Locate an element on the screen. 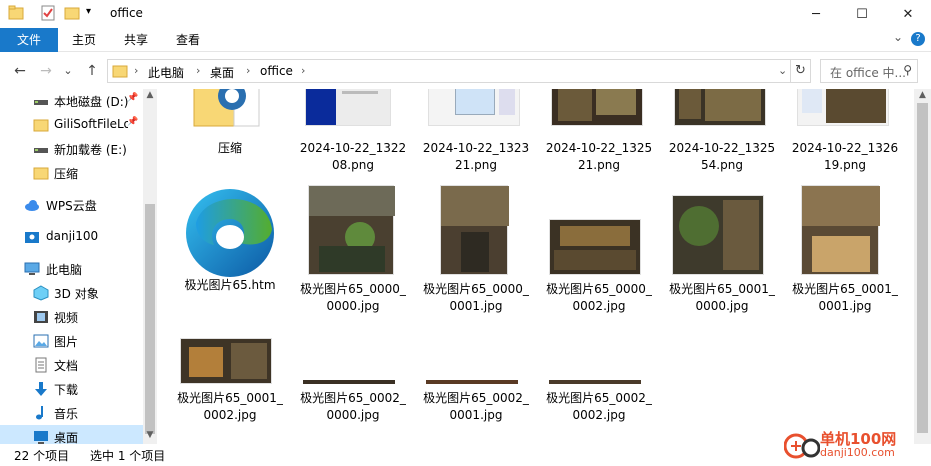 The image size is (931, 466). sidebar-item-wps-cloud: WPS云盘 is located at coordinates (71, 205).